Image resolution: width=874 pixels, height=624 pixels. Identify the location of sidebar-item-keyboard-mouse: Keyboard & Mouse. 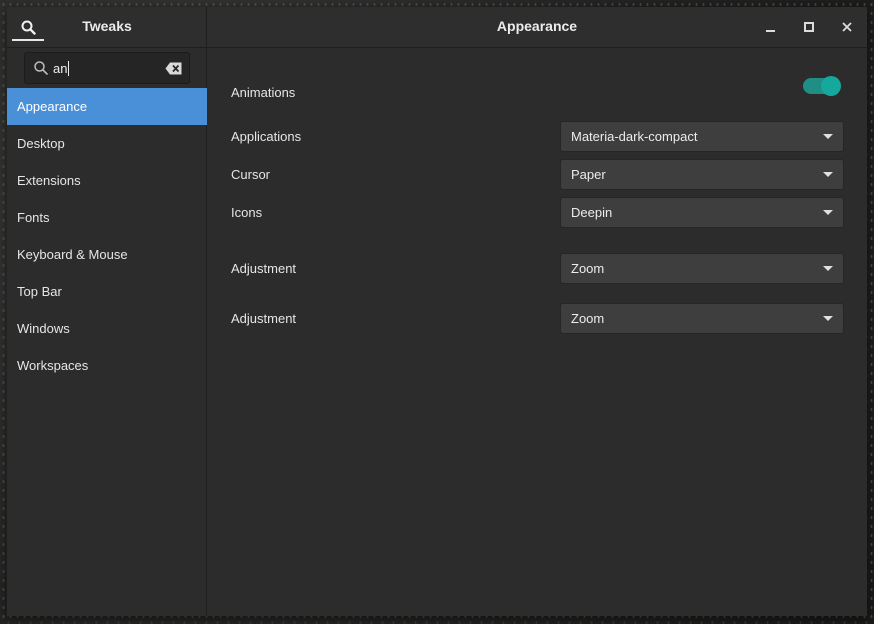
(107, 254).